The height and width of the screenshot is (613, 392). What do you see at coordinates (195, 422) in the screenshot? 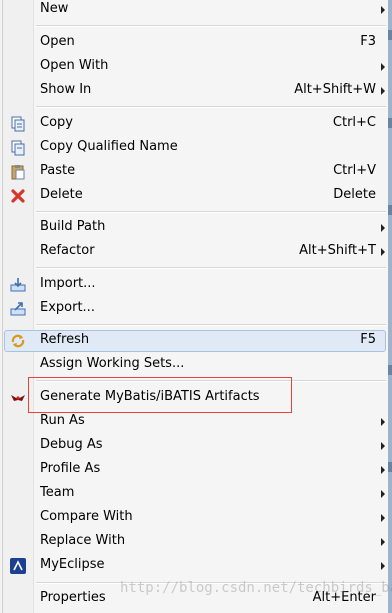
I see `menu-item-run-as: Run As` at bounding box center [195, 422].